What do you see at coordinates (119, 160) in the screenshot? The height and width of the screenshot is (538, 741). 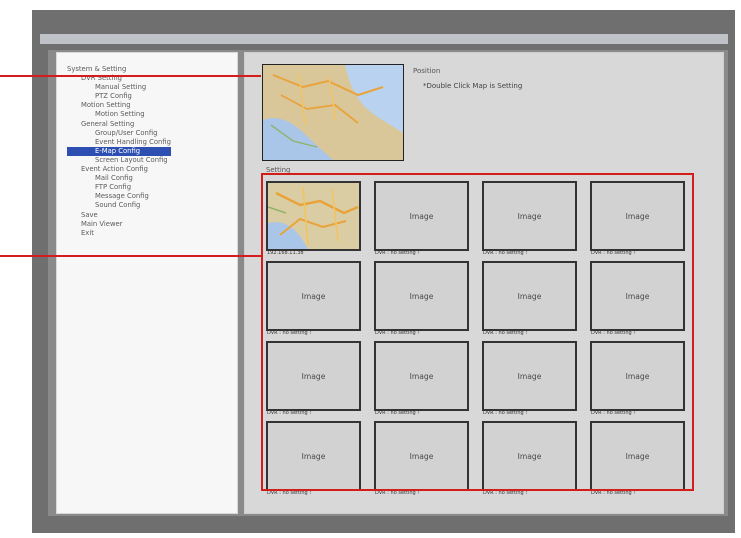 I see `tree-item: Screen Layout Config` at bounding box center [119, 160].